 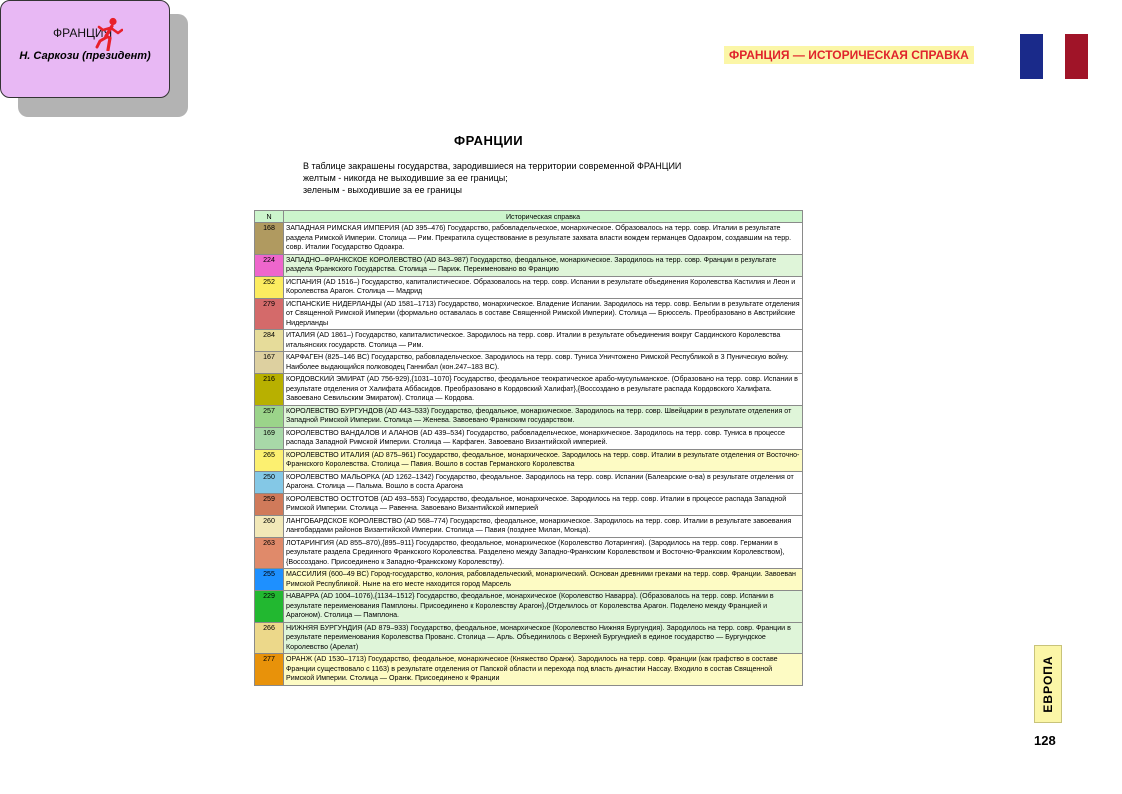 What do you see at coordinates (489, 140) in the screenshot?
I see `document-title: ФРАНЦИИ` at bounding box center [489, 140].